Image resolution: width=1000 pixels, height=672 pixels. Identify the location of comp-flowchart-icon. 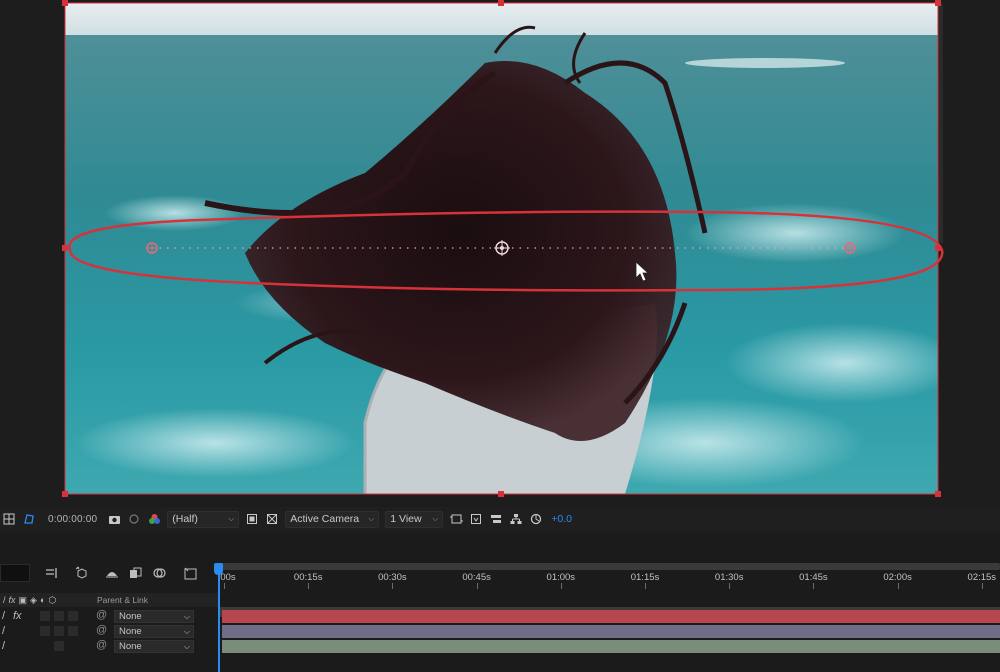
(52, 573).